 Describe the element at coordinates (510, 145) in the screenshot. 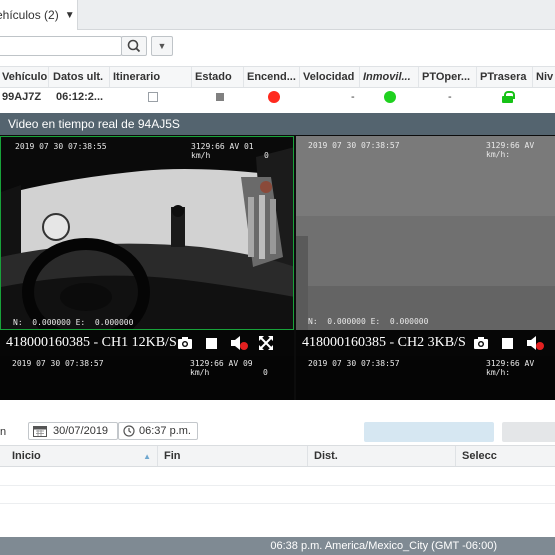

I see `ch2-speed-top: 3129:66 AV` at that location.